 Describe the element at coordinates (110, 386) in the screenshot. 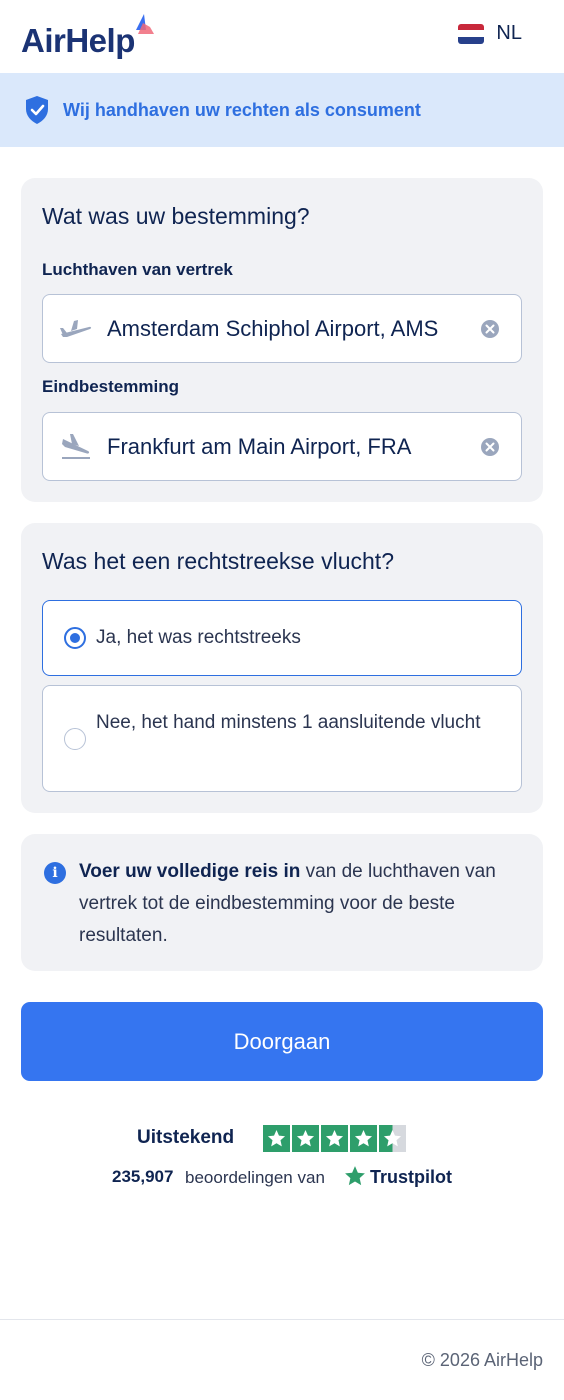

I see `arrival-label: Eindbestemming` at that location.